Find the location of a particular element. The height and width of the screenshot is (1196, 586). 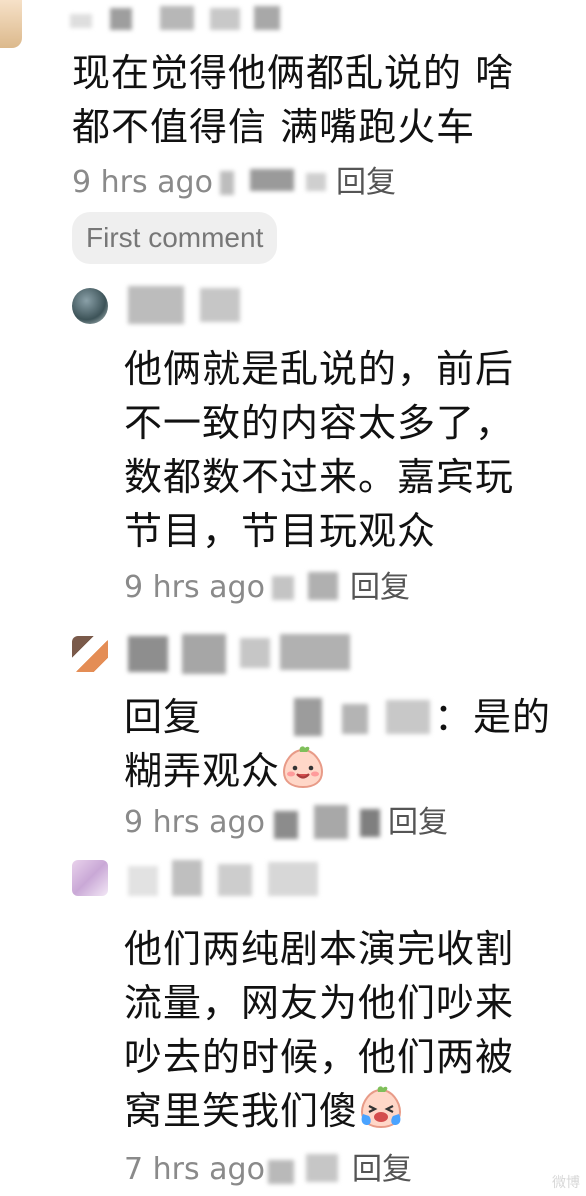

comment-3-line-1: 回复 ：是的 is located at coordinates (349, 717).